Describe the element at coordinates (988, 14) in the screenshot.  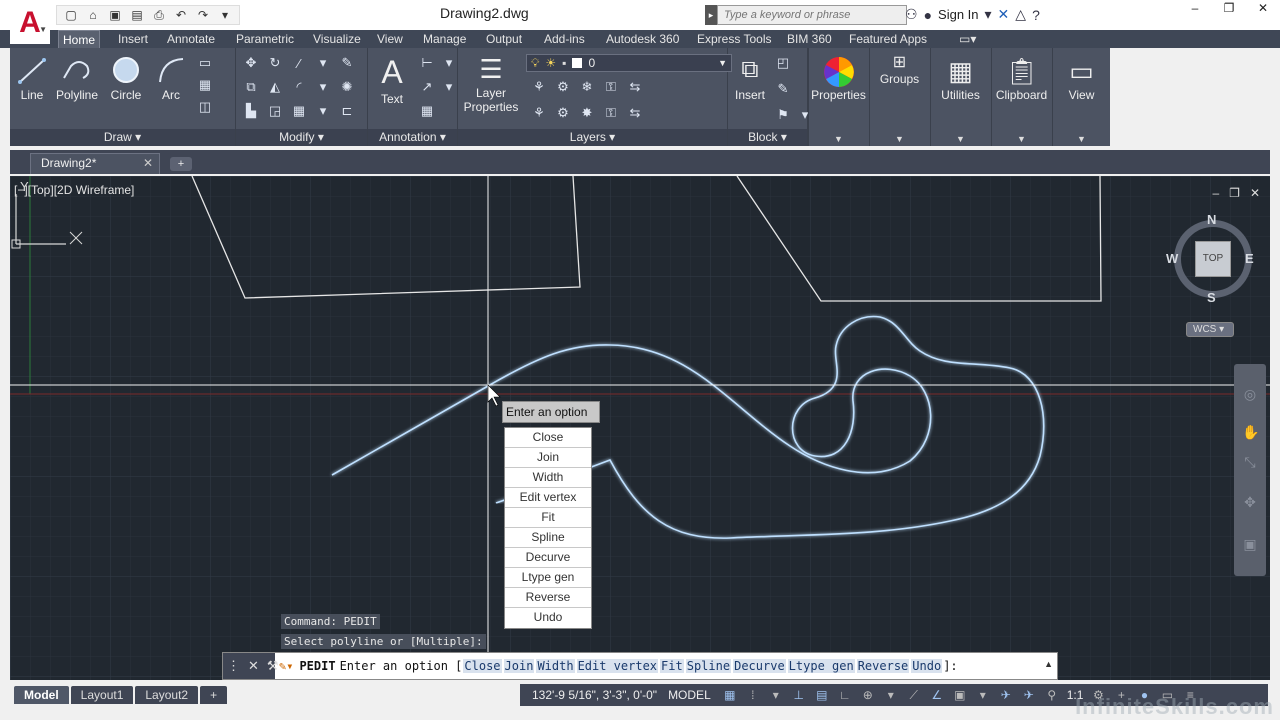
I see `chevron-down-icon: ▾` at that location.